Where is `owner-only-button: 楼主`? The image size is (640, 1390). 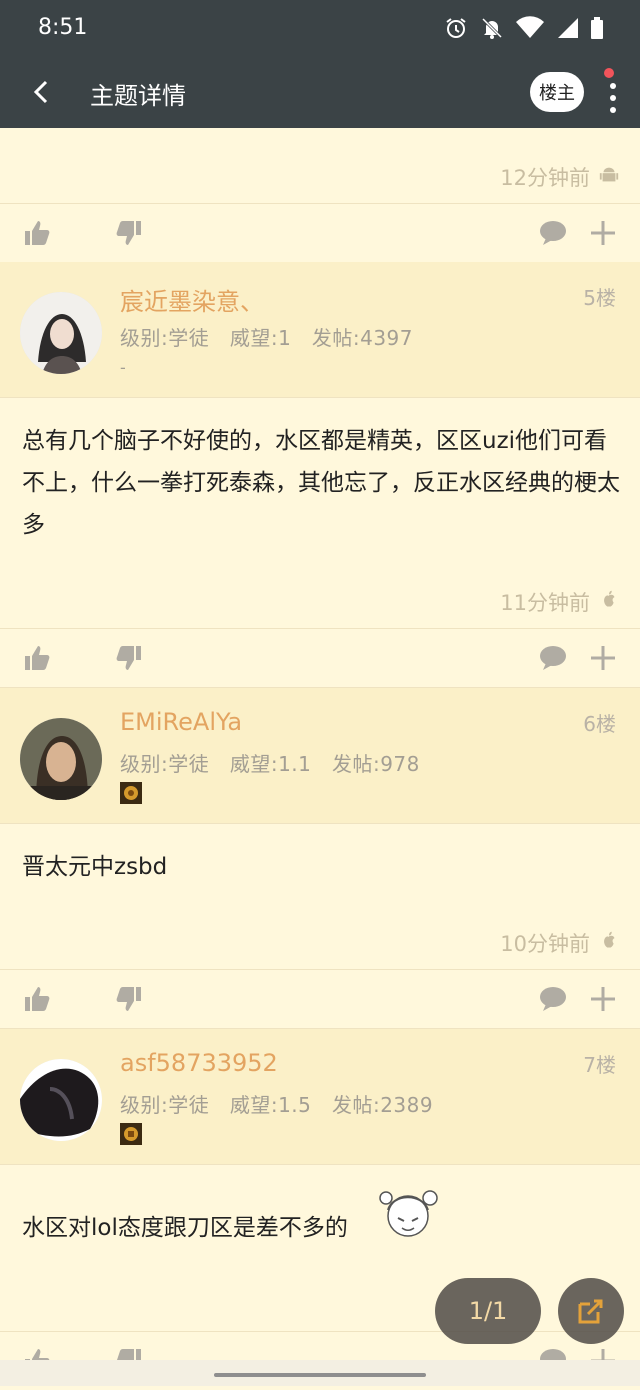 owner-only-button: 楼主 is located at coordinates (557, 92).